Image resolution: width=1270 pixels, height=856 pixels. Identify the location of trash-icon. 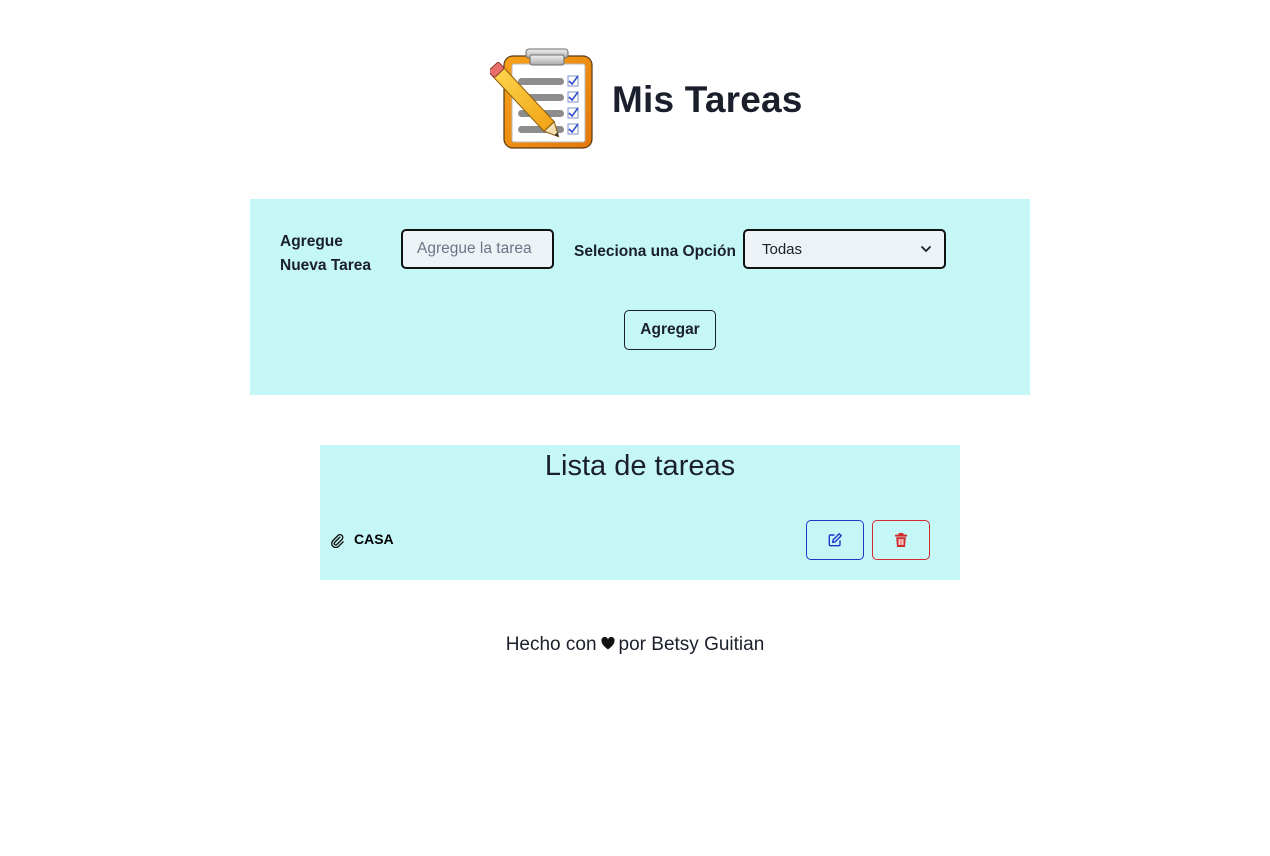
(901, 540).